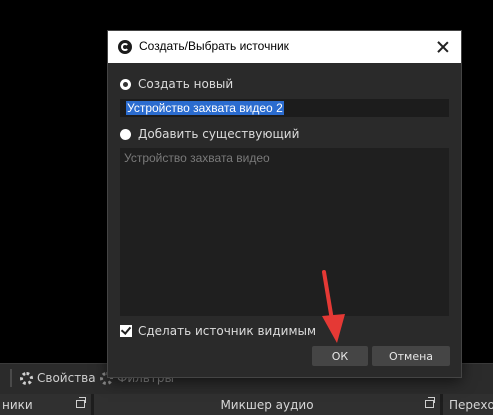 This screenshot has width=493, height=415. I want to click on annotation-arrow-head, so click(333, 328).